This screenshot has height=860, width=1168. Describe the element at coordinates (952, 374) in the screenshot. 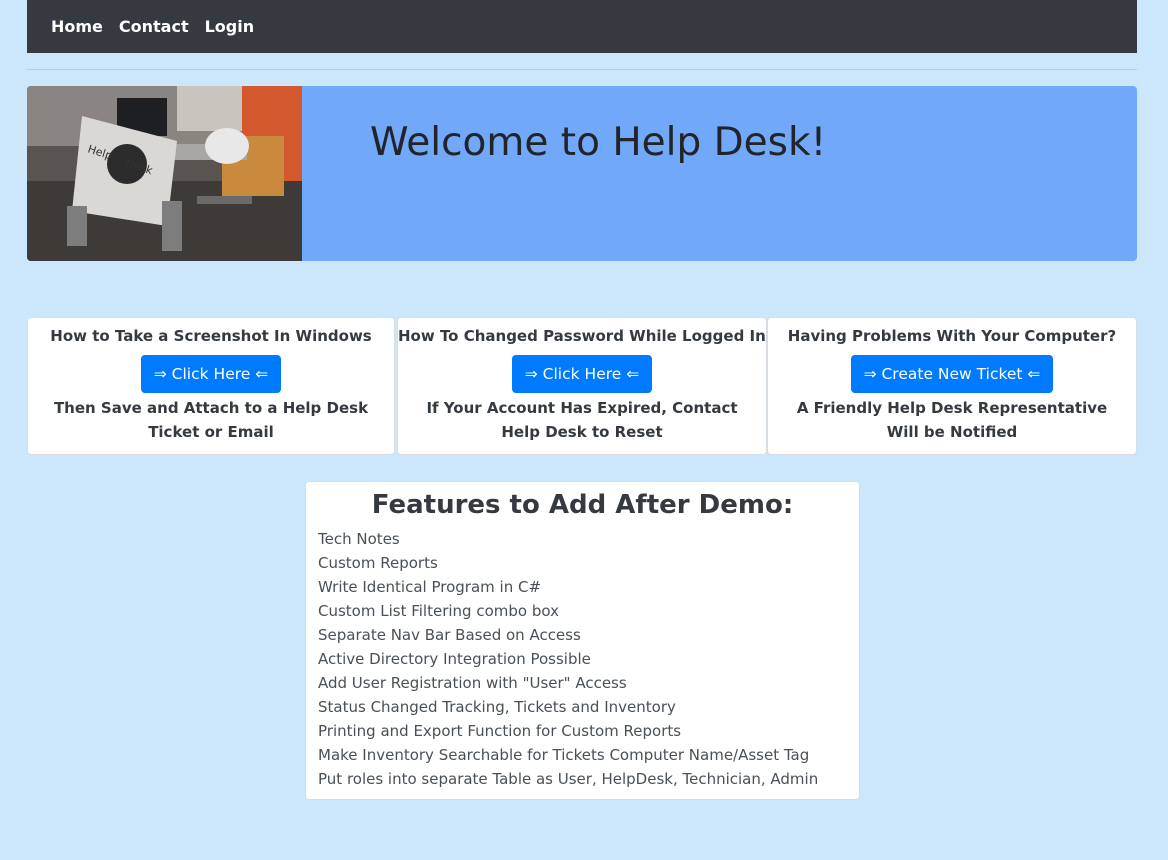

I see `create-new-ticket-button: ⇒ Create New Ticket ⇐` at that location.